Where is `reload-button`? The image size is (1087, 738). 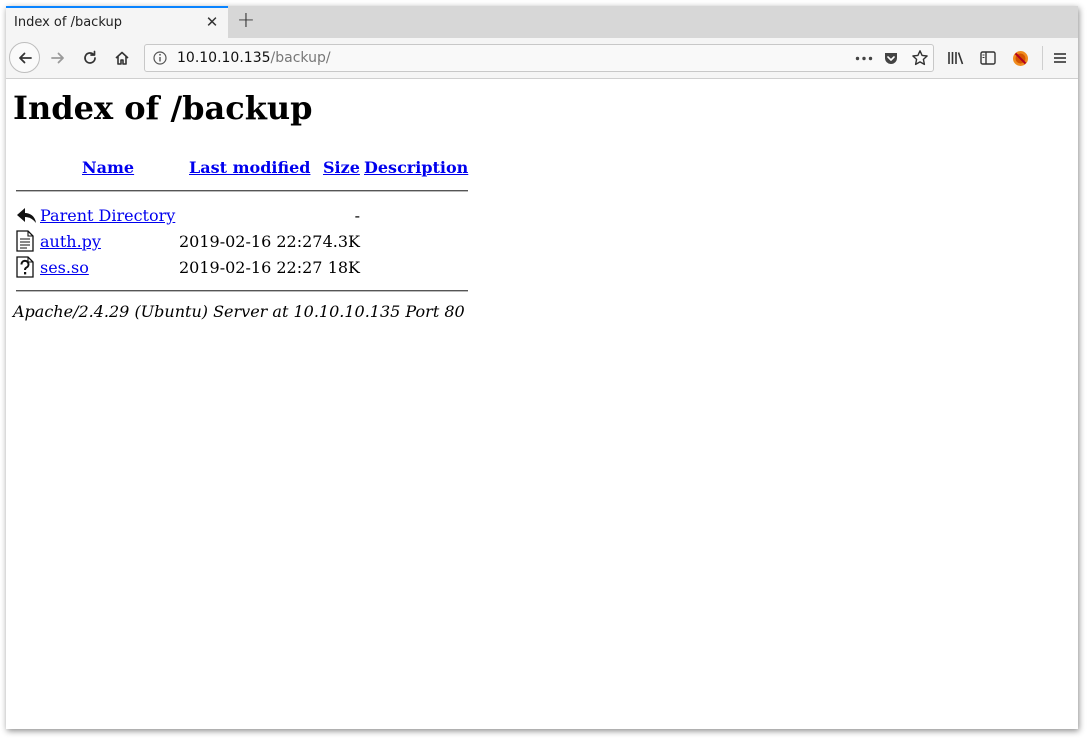
reload-button is located at coordinates (90, 58).